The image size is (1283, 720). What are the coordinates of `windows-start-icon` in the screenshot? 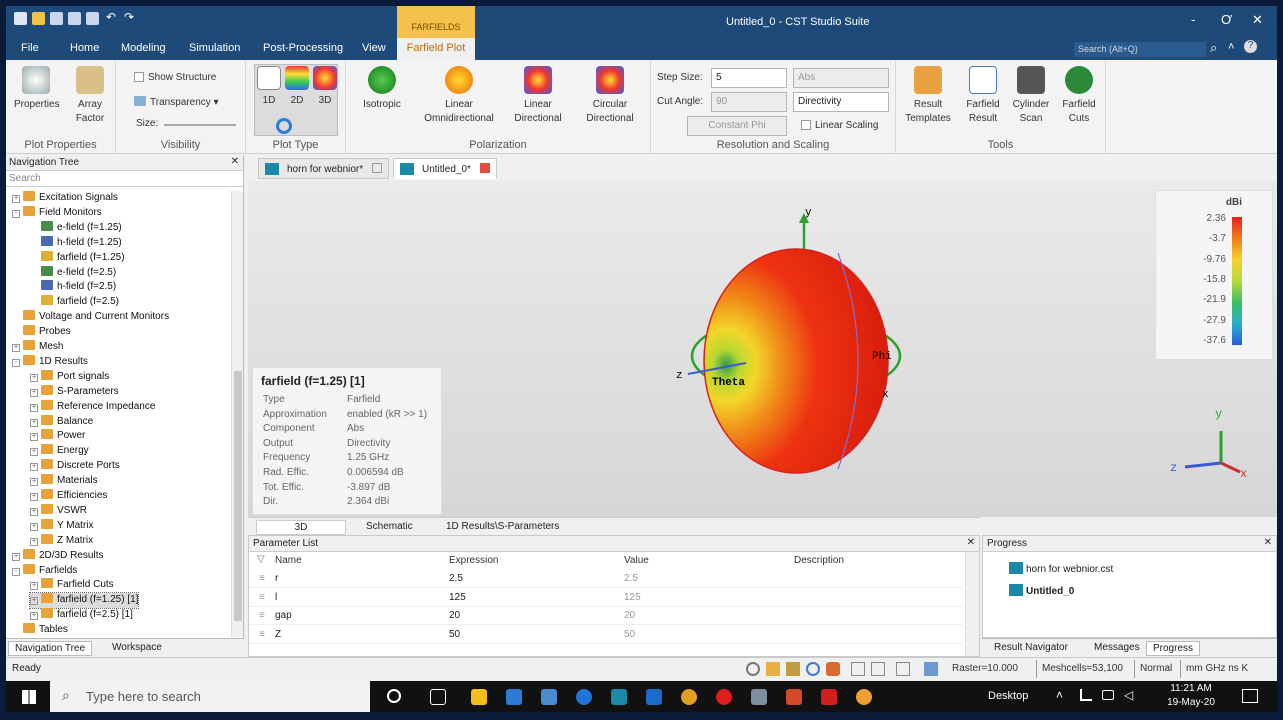 It's located at (29, 697).